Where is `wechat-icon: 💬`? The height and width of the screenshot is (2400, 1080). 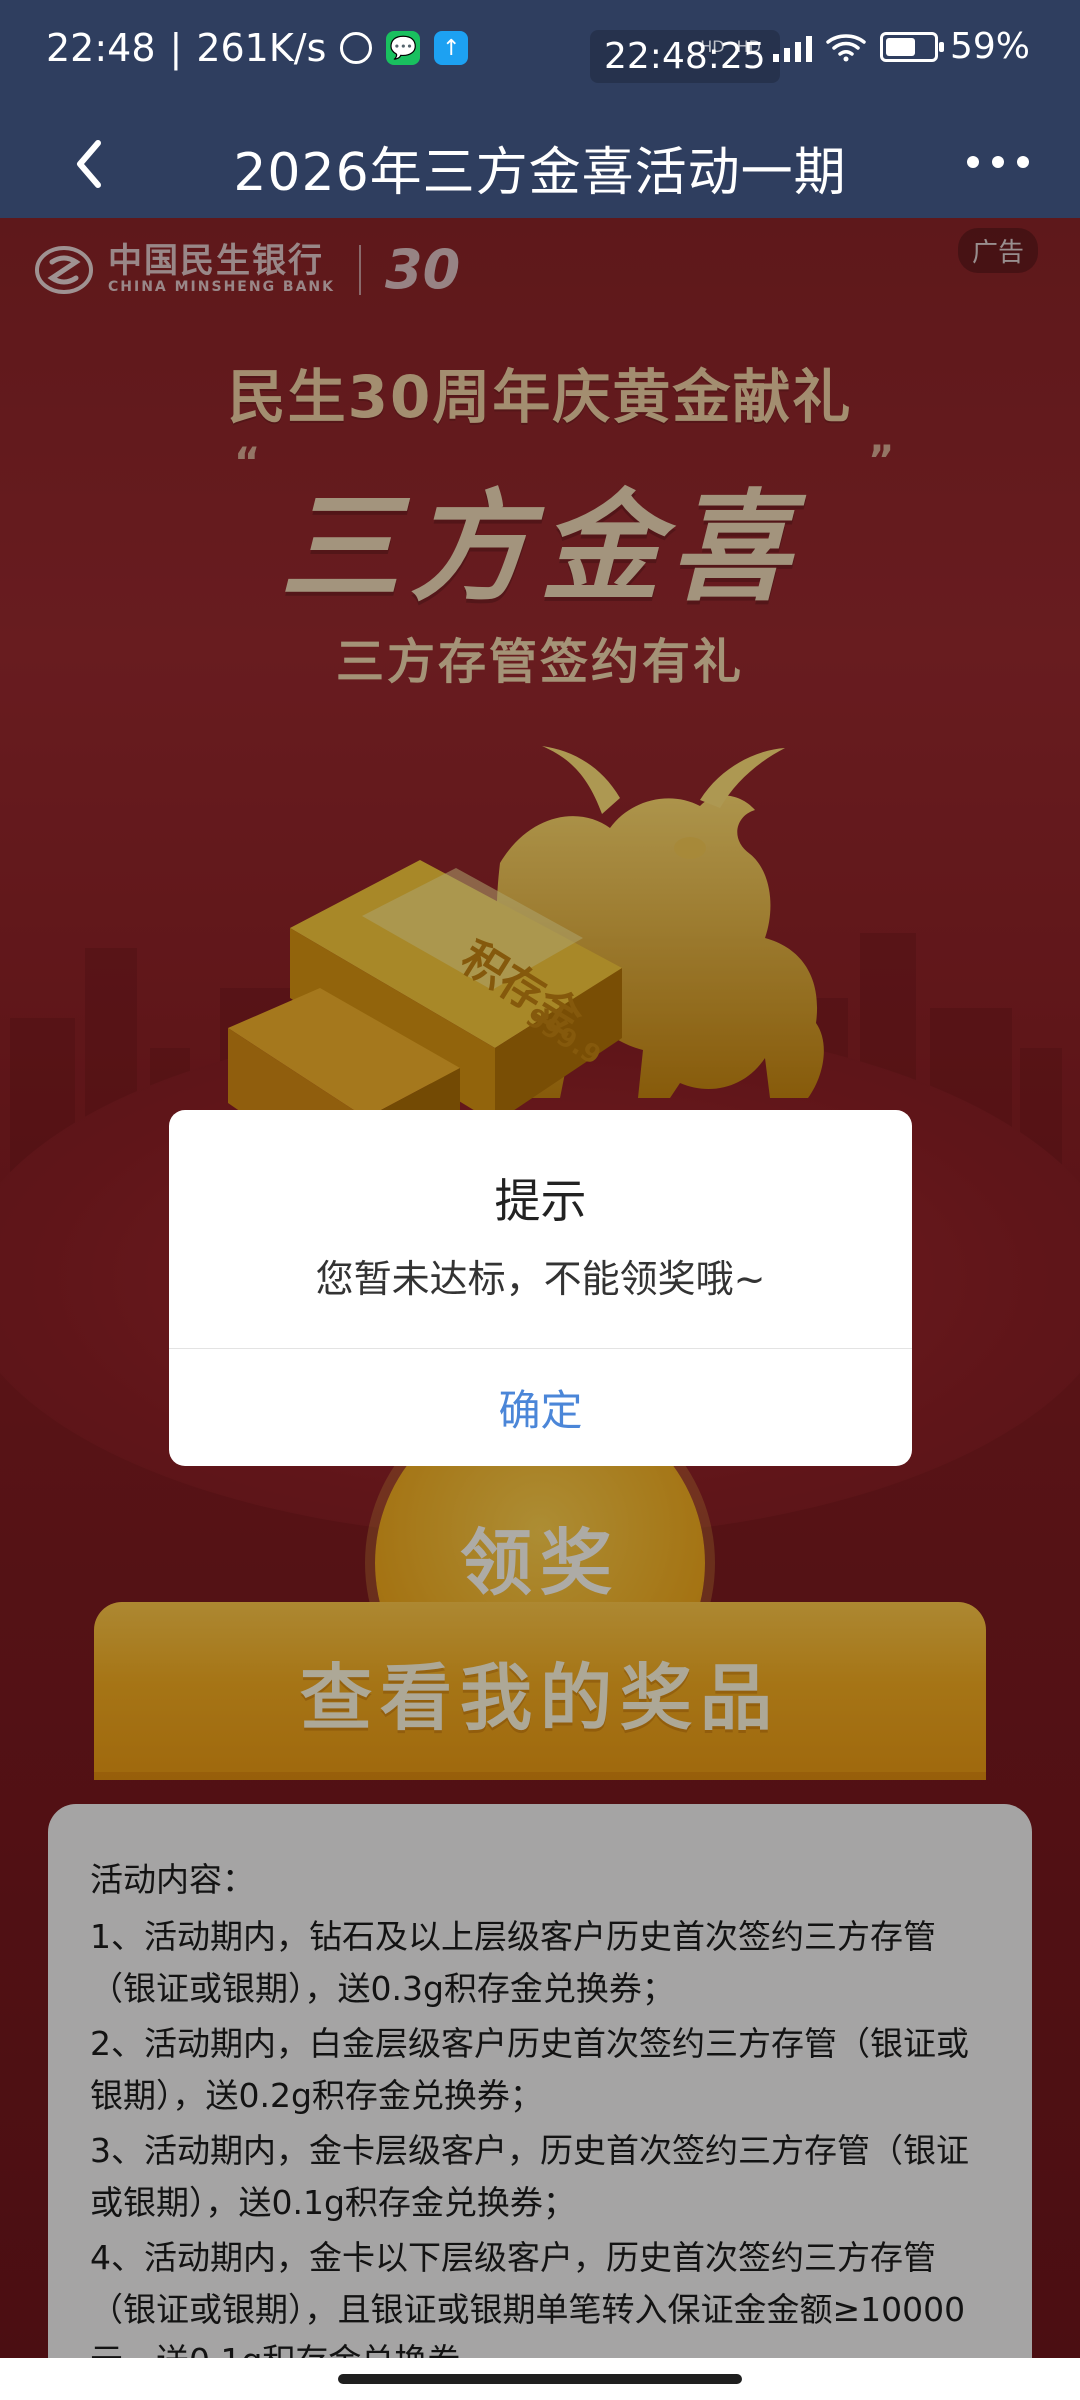 wechat-icon: 💬 is located at coordinates (403, 48).